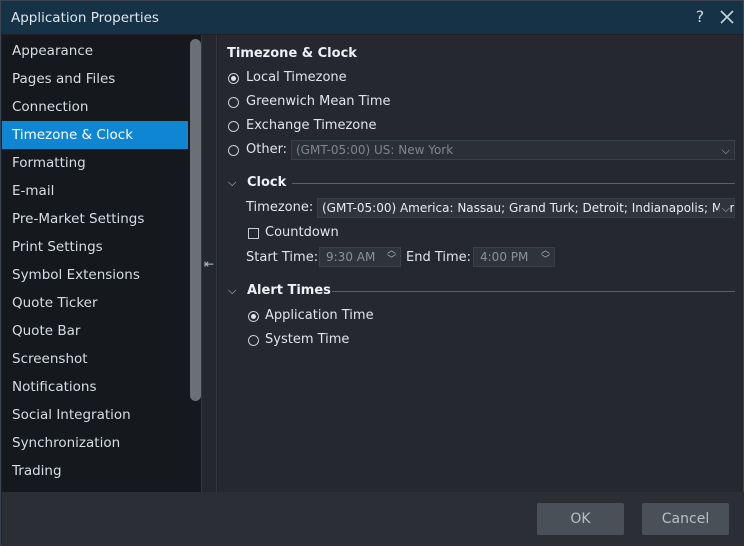 Image resolution: width=744 pixels, height=546 pixels. Describe the element at coordinates (700, 16) in the screenshot. I see `help-icon: ?` at that location.